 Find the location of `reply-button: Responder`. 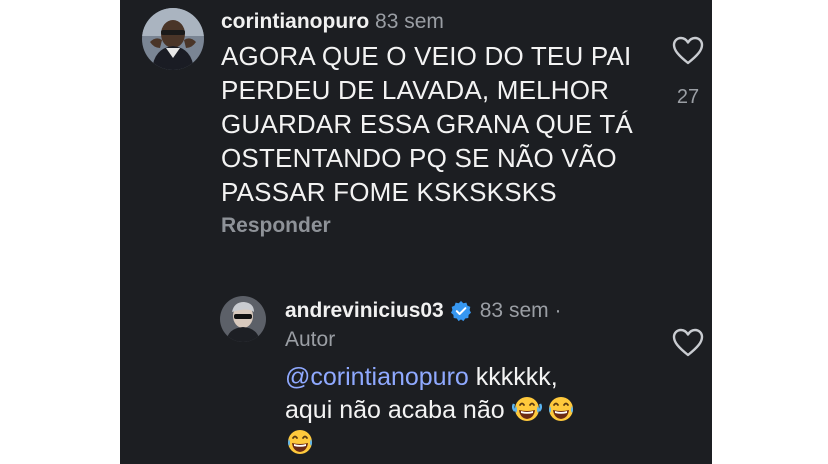

reply-button: Responder is located at coordinates (276, 226).